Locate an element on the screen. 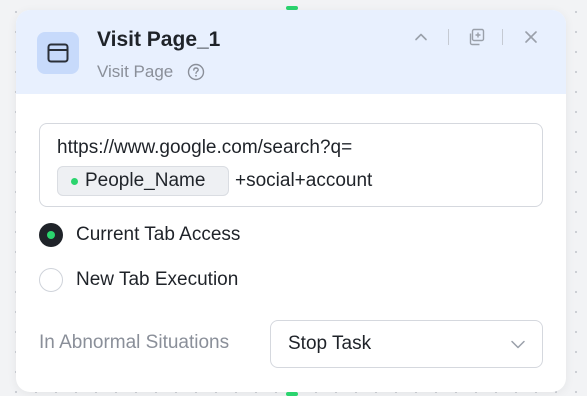  url-suffix-text: +social+account is located at coordinates (304, 180).